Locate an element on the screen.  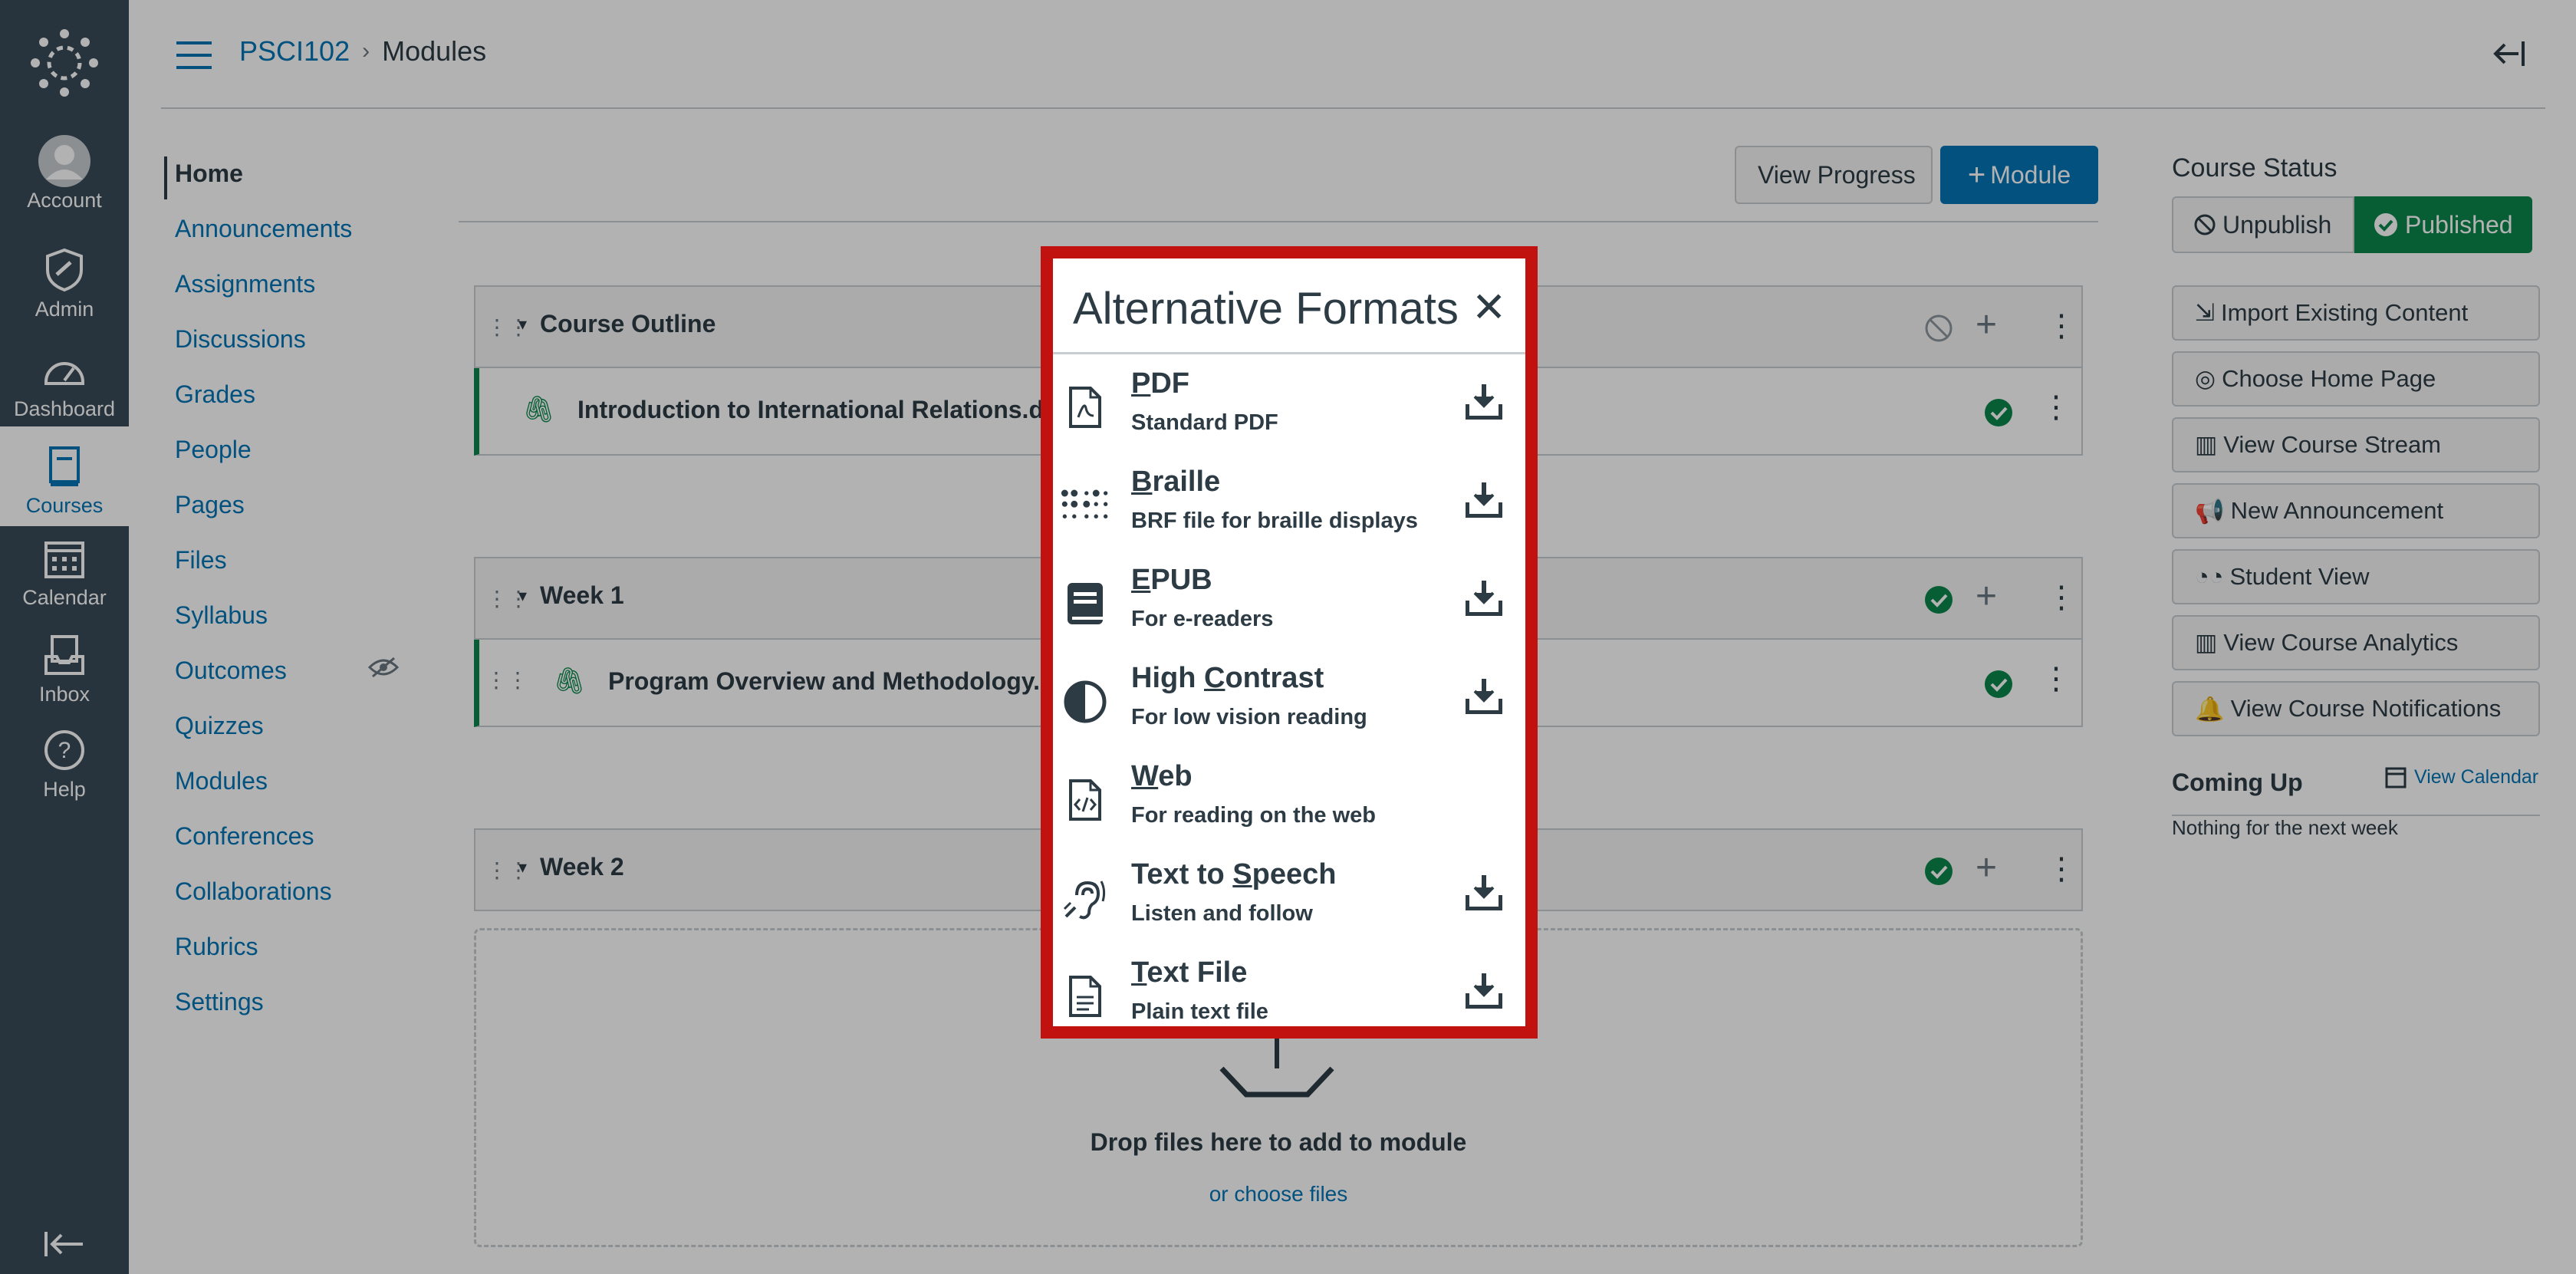
pdf-icon is located at coordinates (1085, 407).